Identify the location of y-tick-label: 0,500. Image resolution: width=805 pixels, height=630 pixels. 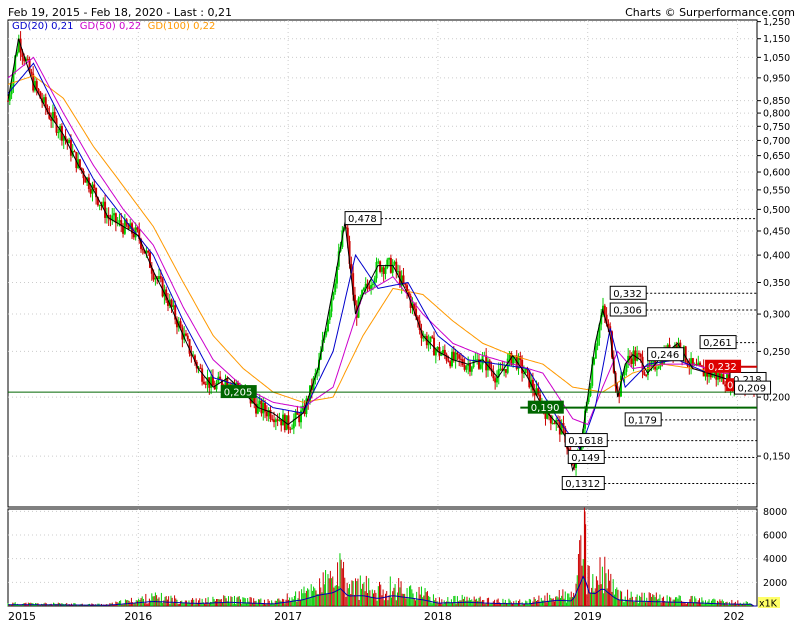
(776, 210).